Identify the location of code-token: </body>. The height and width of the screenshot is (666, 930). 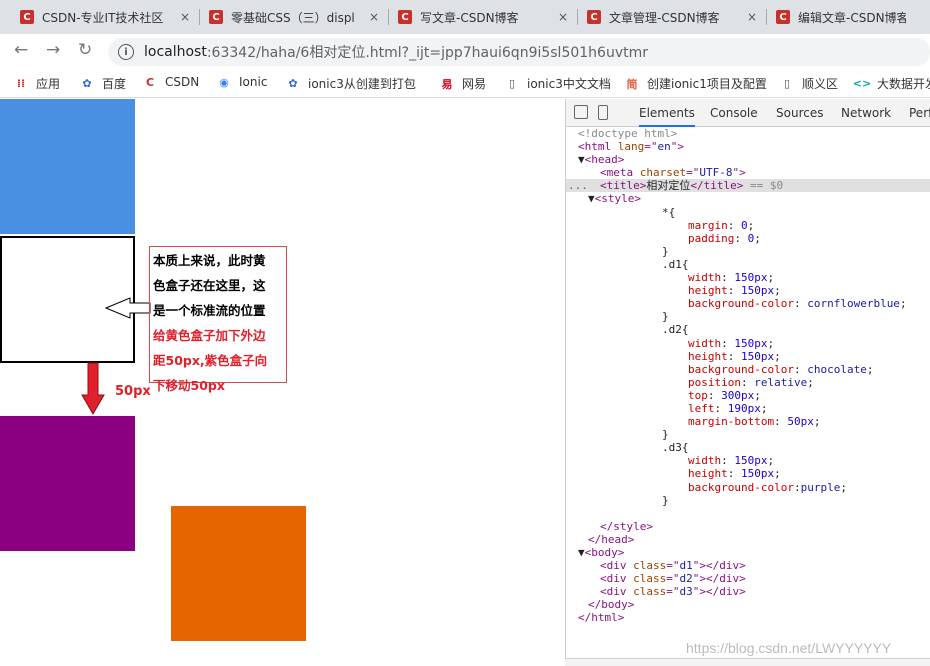
(611, 605).